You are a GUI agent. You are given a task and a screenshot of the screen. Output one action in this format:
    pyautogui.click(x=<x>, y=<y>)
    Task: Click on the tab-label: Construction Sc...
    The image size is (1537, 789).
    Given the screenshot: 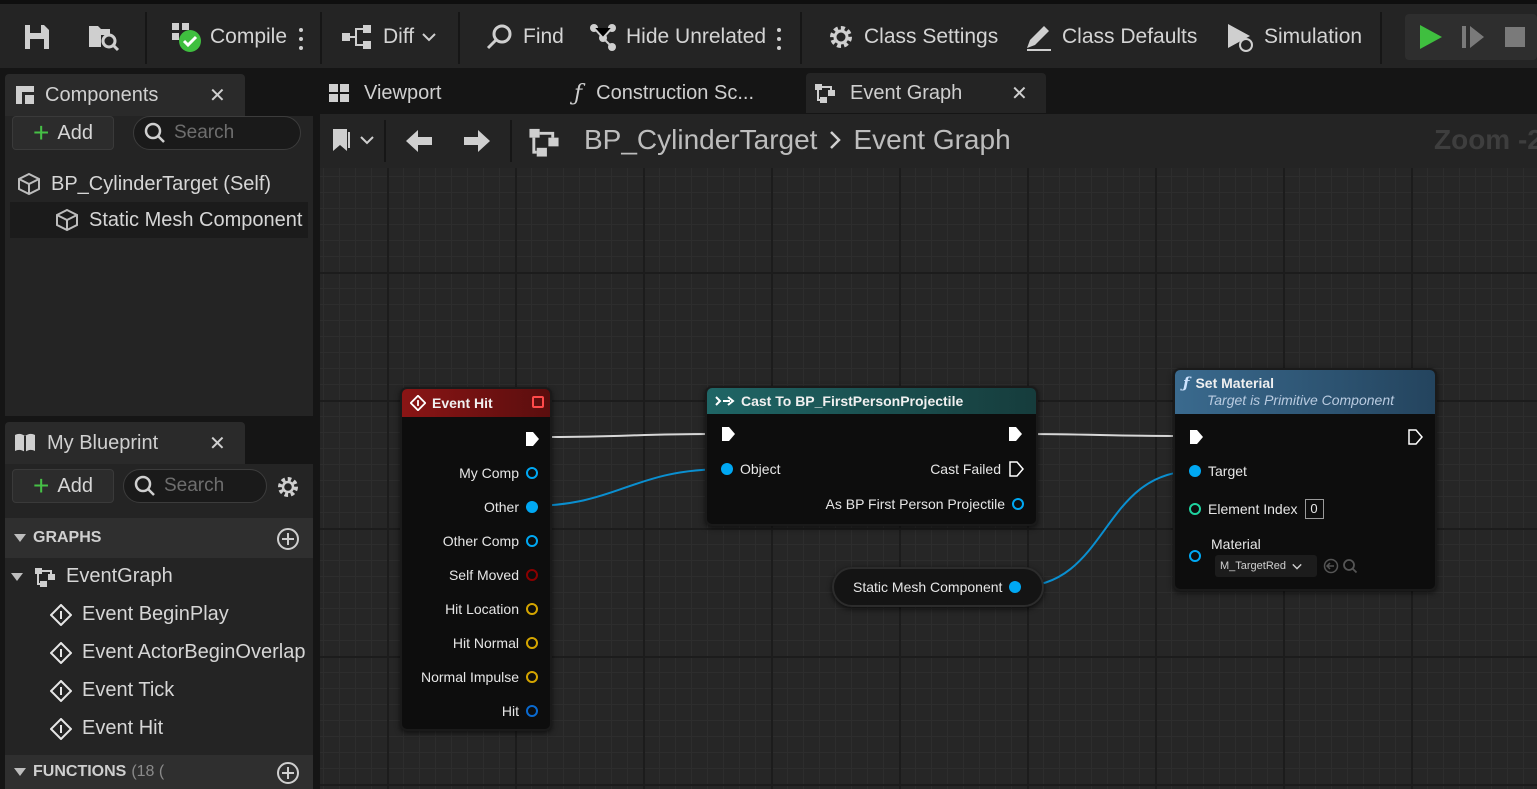 What is the action you would take?
    pyautogui.click(x=675, y=92)
    